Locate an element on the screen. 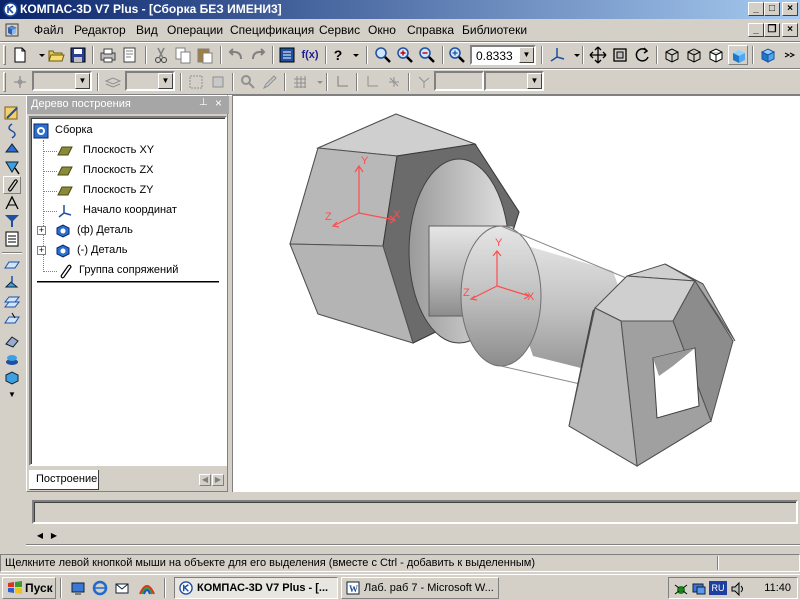 The width and height of the screenshot is (800, 600). tab-scroll-left-icon: ◀ is located at coordinates (205, 480).